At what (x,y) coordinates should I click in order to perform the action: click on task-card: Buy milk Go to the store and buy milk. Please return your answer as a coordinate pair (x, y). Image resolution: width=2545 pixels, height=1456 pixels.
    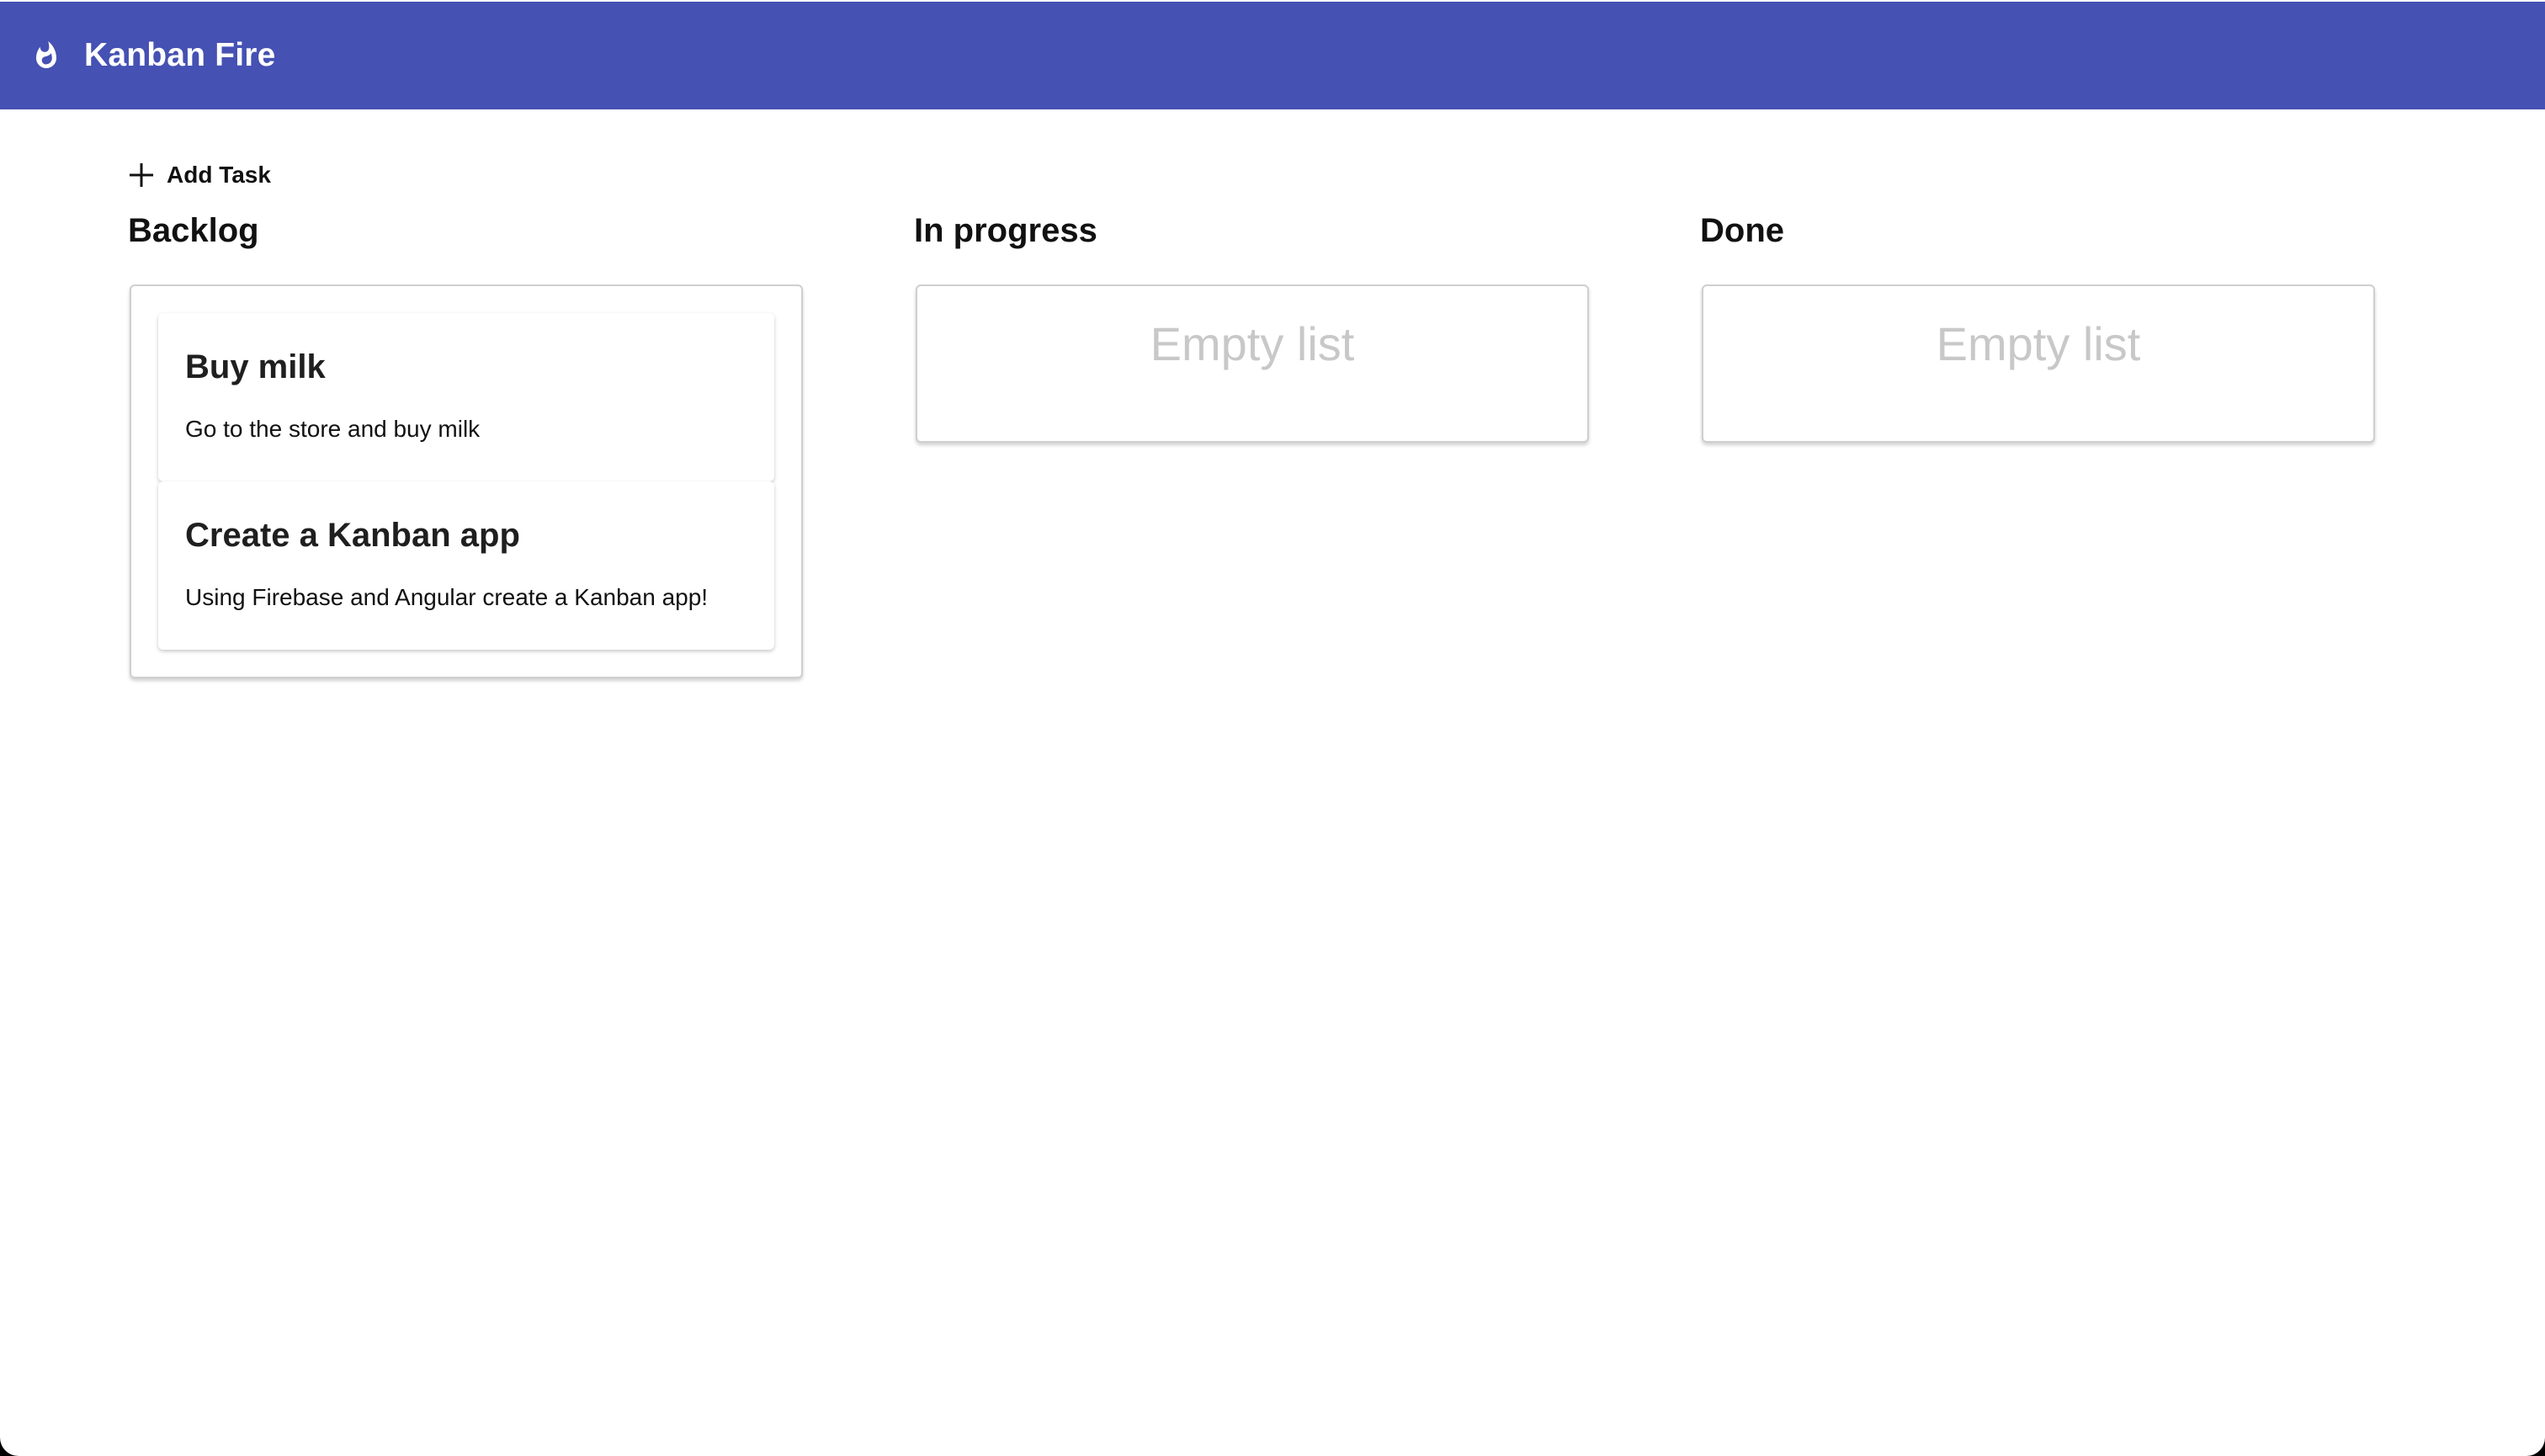
    Looking at the image, I should click on (466, 397).